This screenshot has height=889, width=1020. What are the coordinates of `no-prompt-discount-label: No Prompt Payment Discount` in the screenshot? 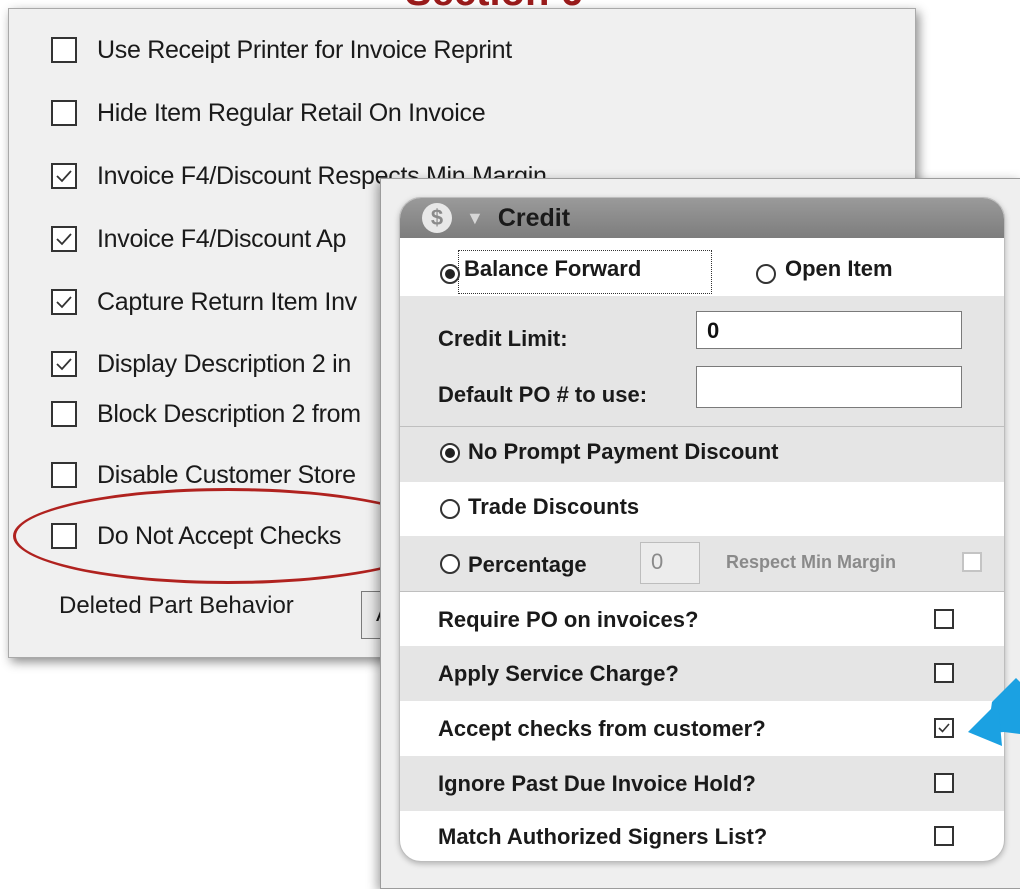 It's located at (623, 452).